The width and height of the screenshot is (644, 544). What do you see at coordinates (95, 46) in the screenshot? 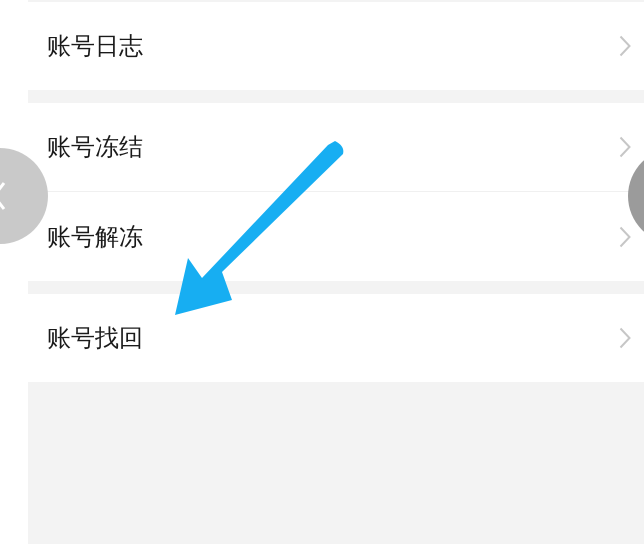
I see `menu-item: 账号日志` at bounding box center [95, 46].